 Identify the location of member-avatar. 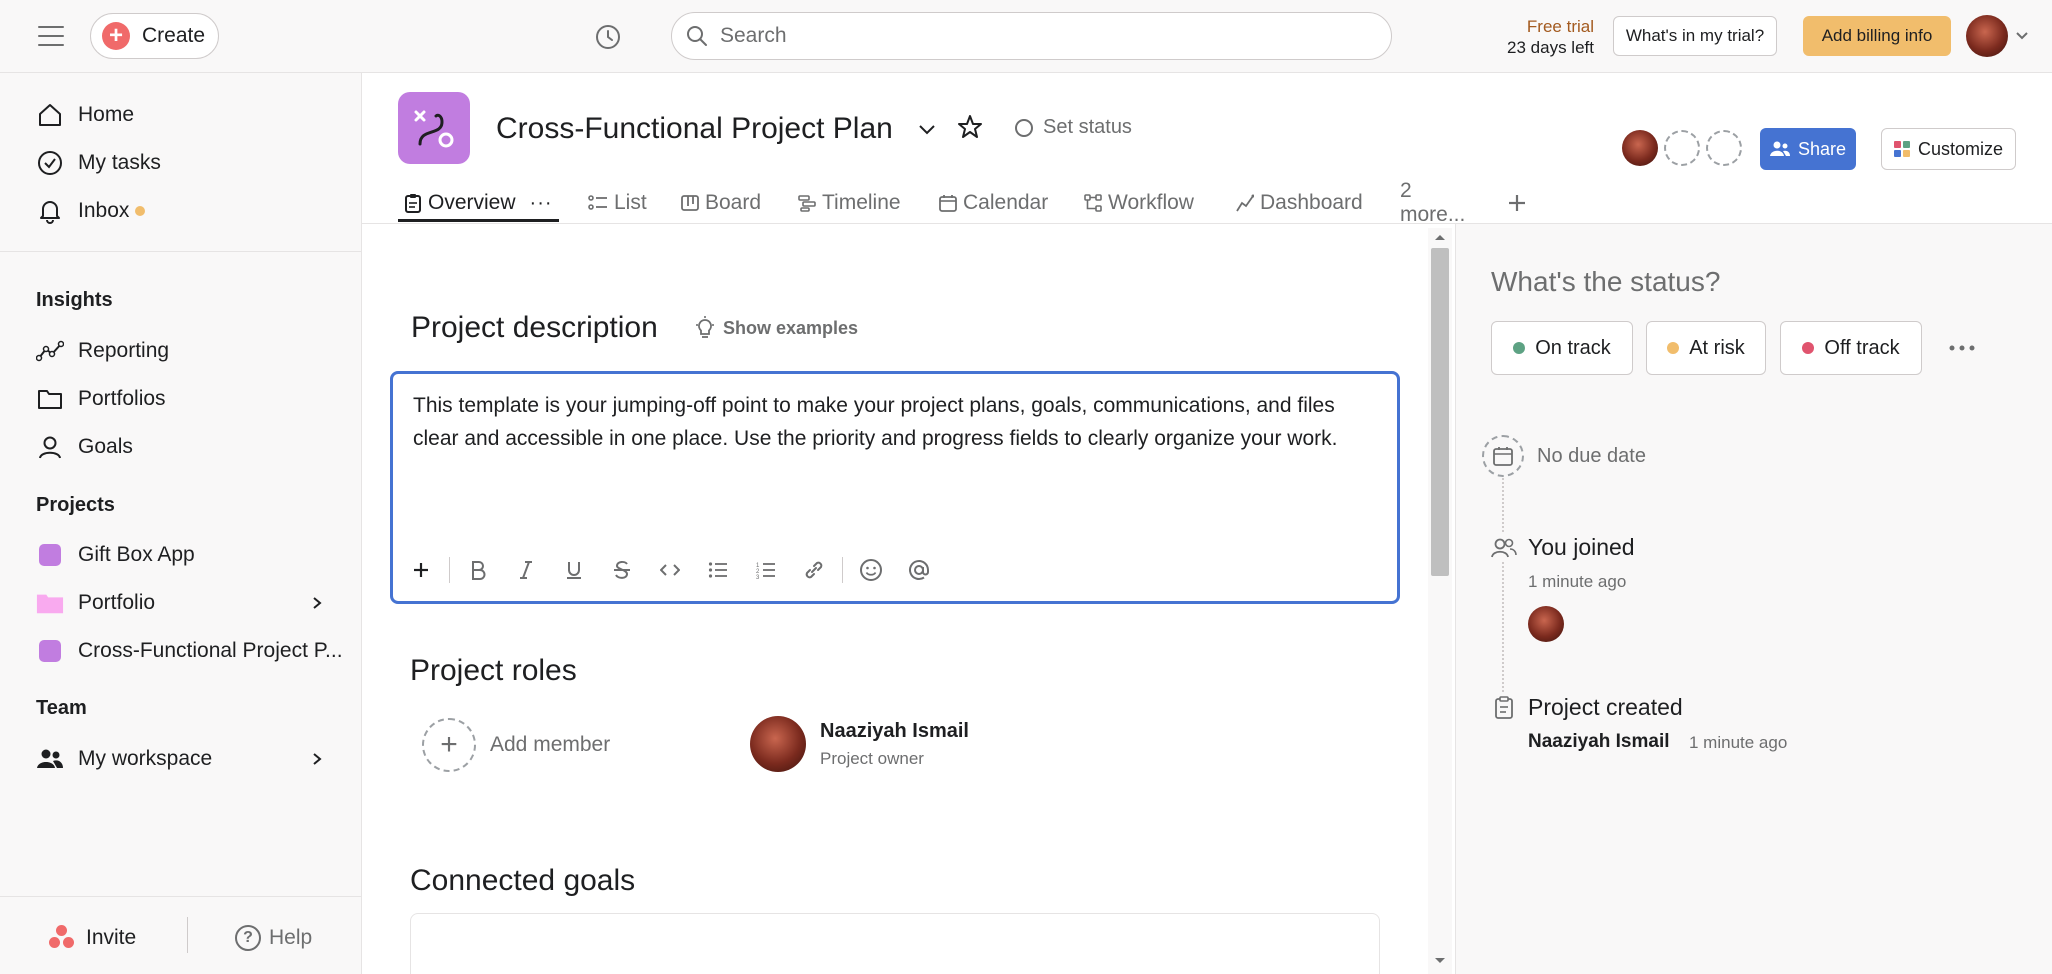
(1640, 148).